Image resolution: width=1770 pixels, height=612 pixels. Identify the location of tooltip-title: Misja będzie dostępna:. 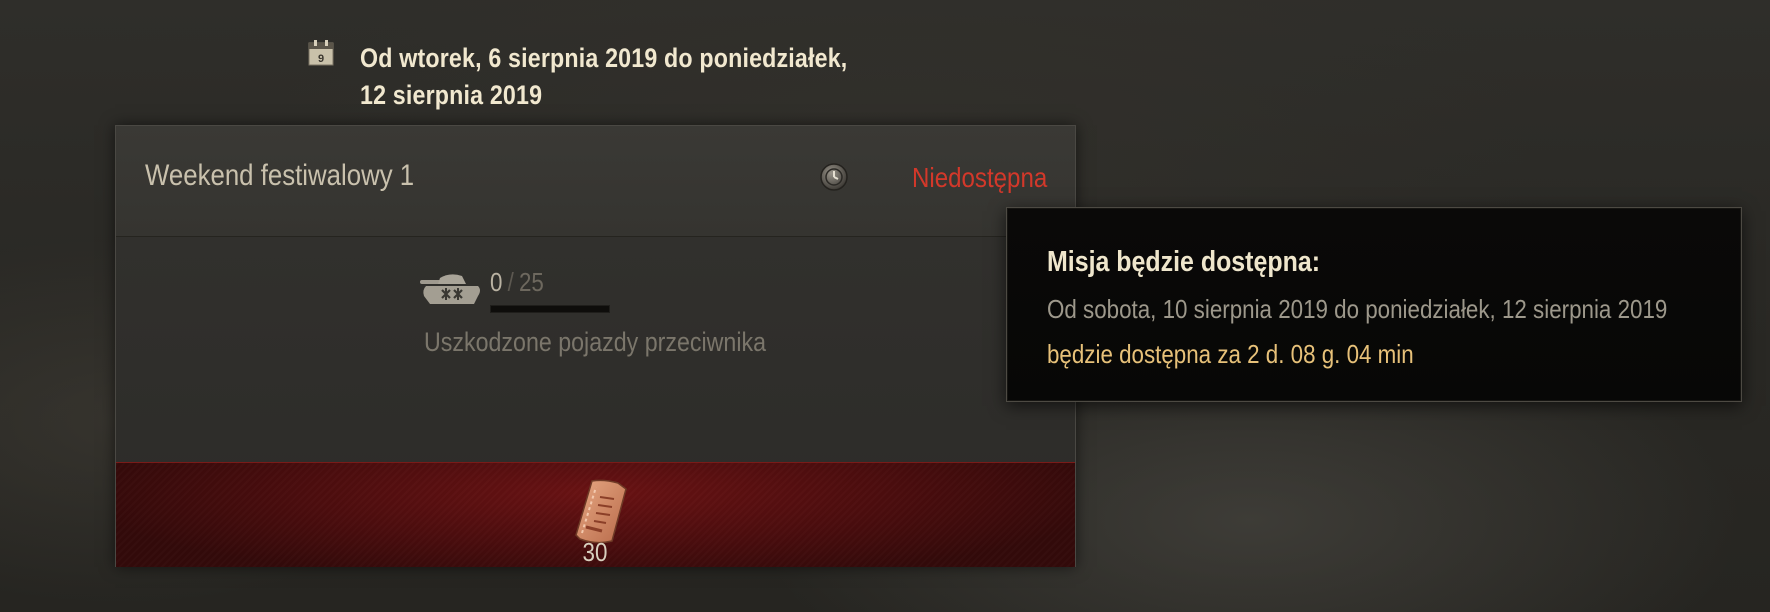
(1184, 262).